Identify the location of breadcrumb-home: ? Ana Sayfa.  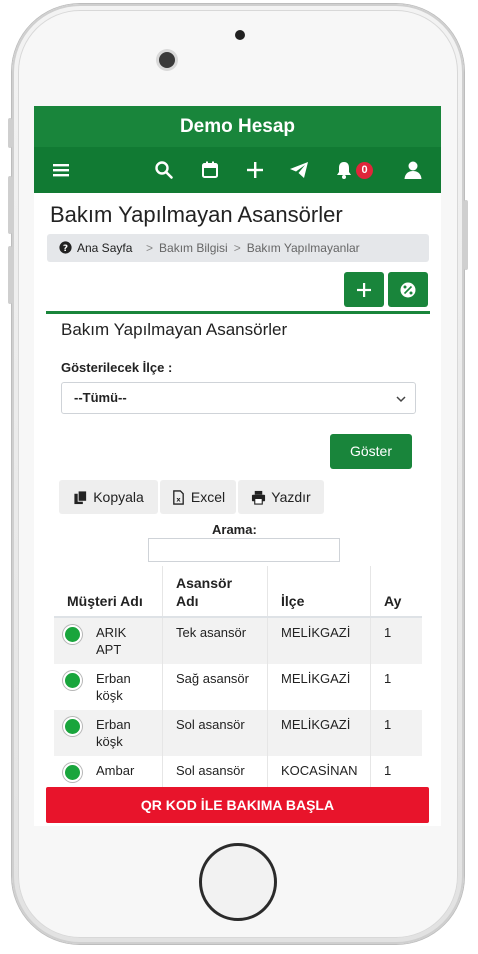
(95, 248).